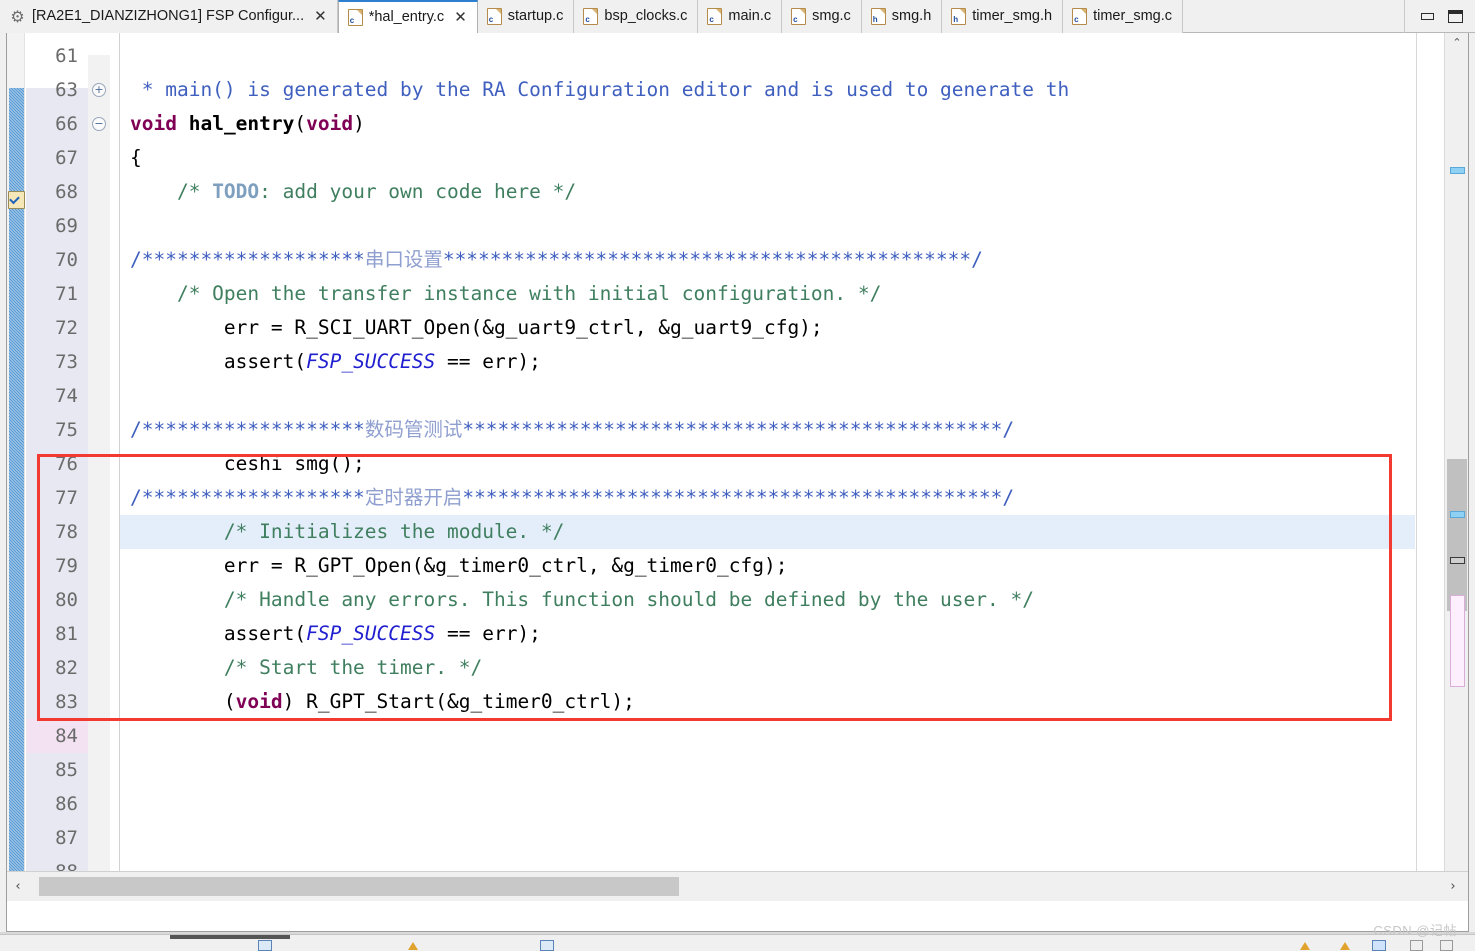 The image size is (1475, 951). What do you see at coordinates (767, 532) in the screenshot?
I see `code-line: /* Initializes the module. */` at bounding box center [767, 532].